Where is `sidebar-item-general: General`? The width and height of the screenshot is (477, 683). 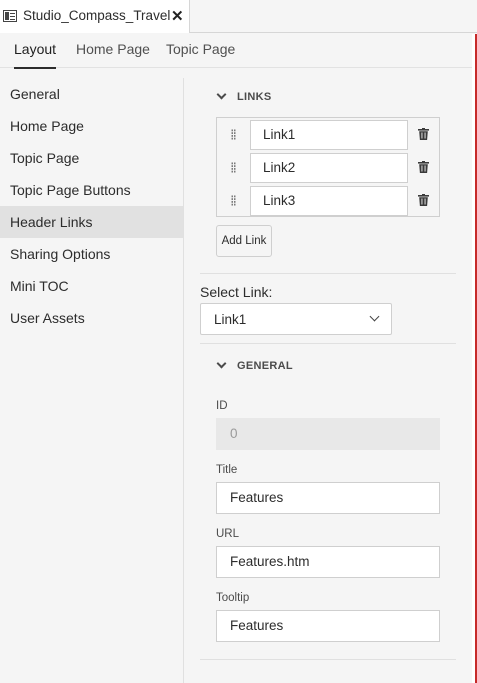 sidebar-item-general: General is located at coordinates (91, 94).